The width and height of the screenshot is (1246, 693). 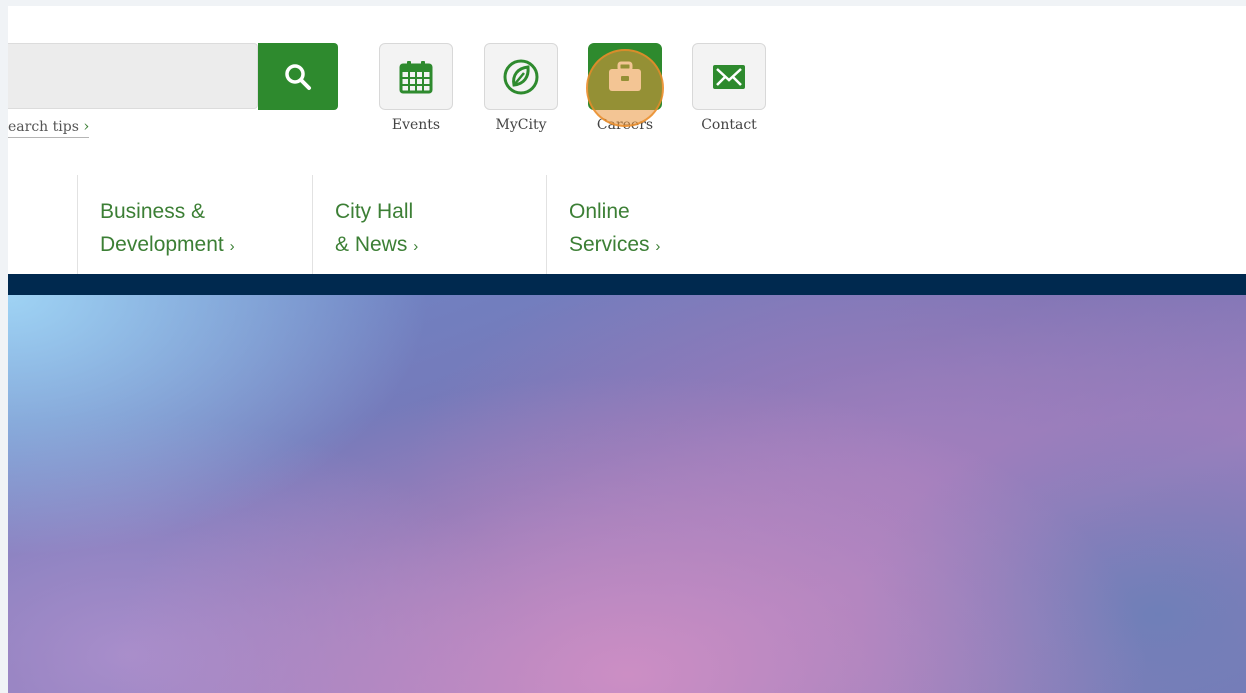 I want to click on nav-item-label-line1: Online, so click(x=599, y=211).